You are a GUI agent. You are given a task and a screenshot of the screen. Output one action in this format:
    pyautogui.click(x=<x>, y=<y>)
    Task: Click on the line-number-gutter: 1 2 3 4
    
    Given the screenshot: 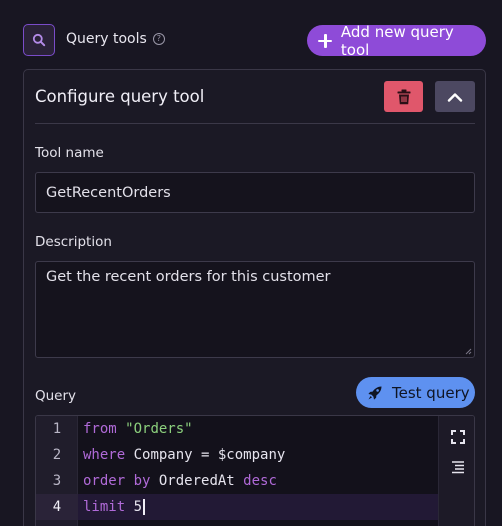 What is the action you would take?
    pyautogui.click(x=57, y=471)
    